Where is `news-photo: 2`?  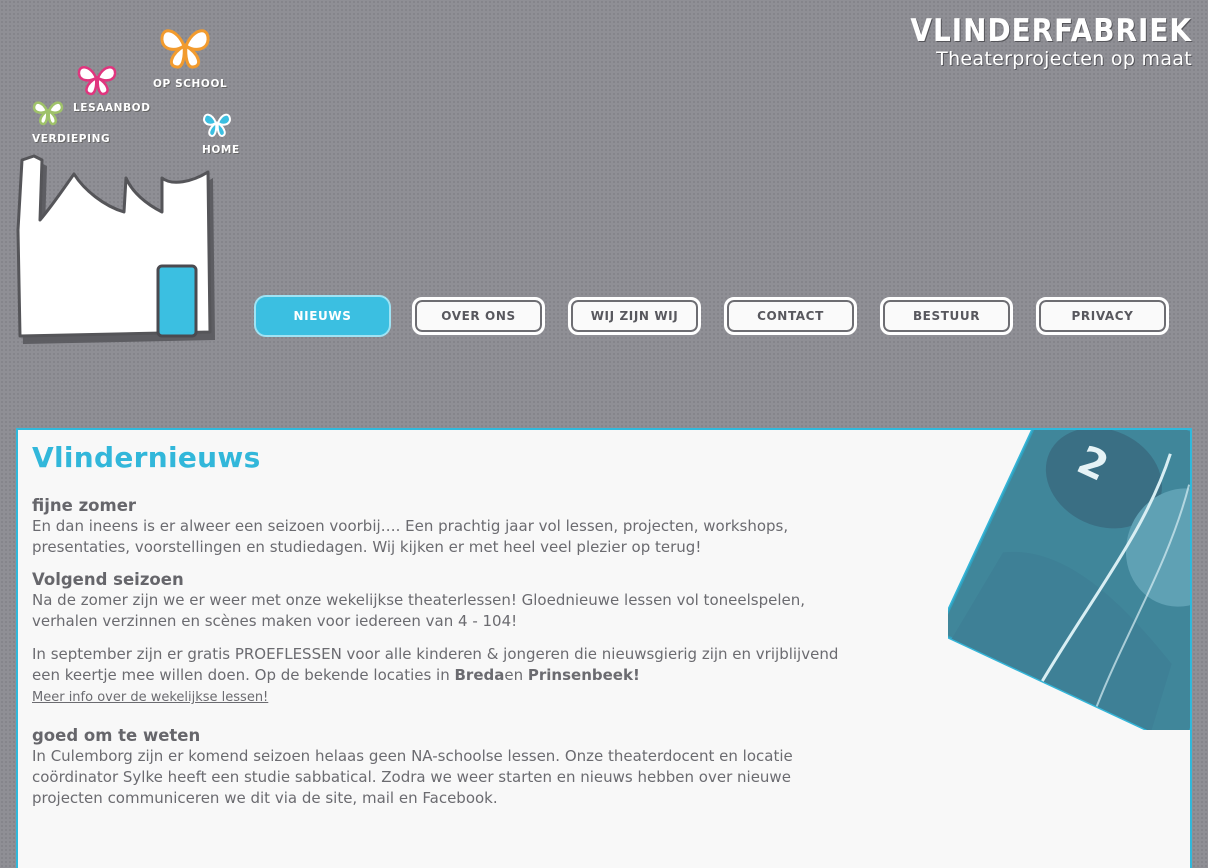 news-photo: 2 is located at coordinates (1069, 580).